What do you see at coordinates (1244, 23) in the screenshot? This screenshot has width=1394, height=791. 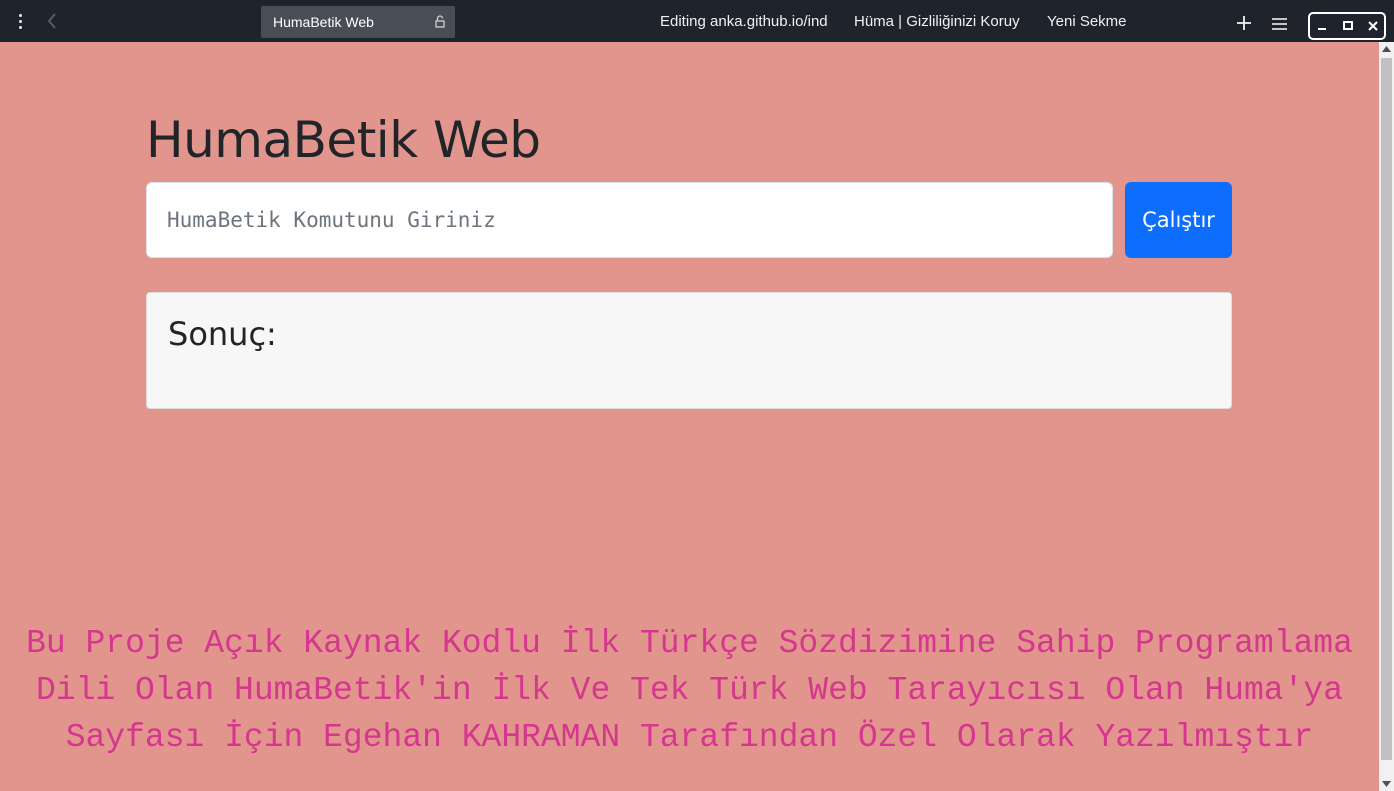 I see `plus-icon` at bounding box center [1244, 23].